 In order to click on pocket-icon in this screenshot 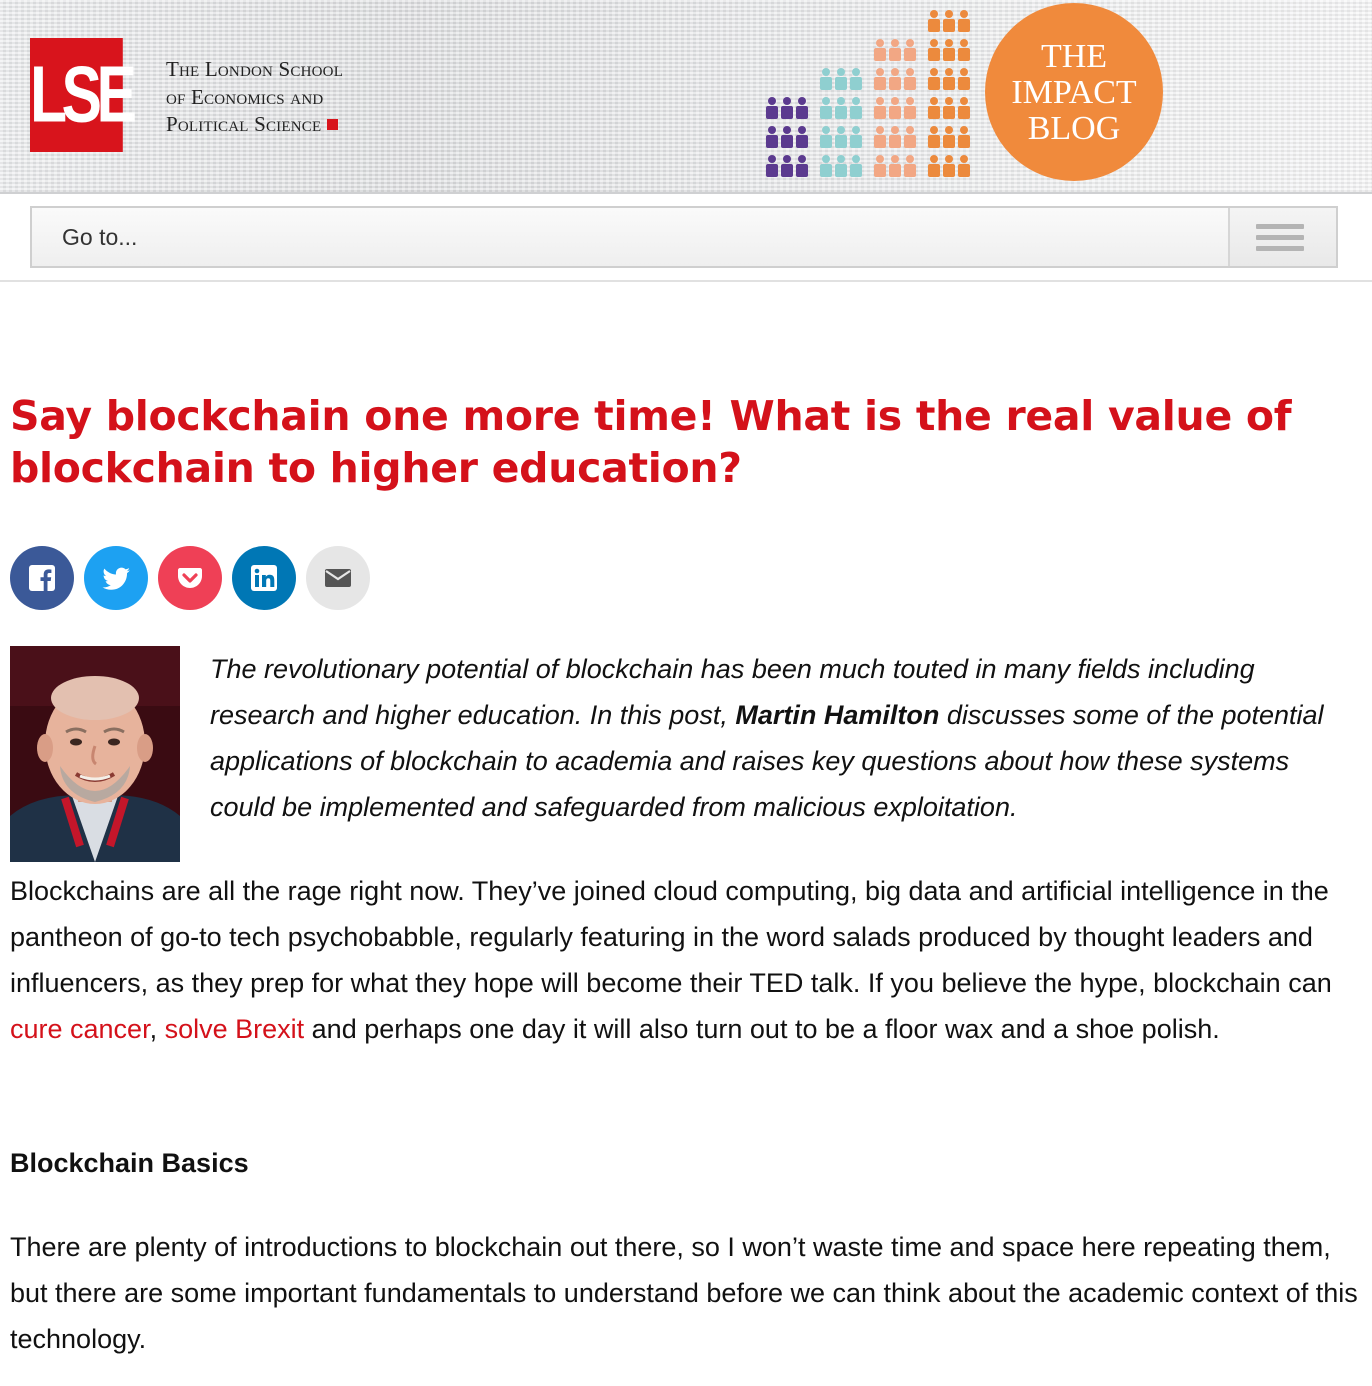, I will do `click(190, 578)`.